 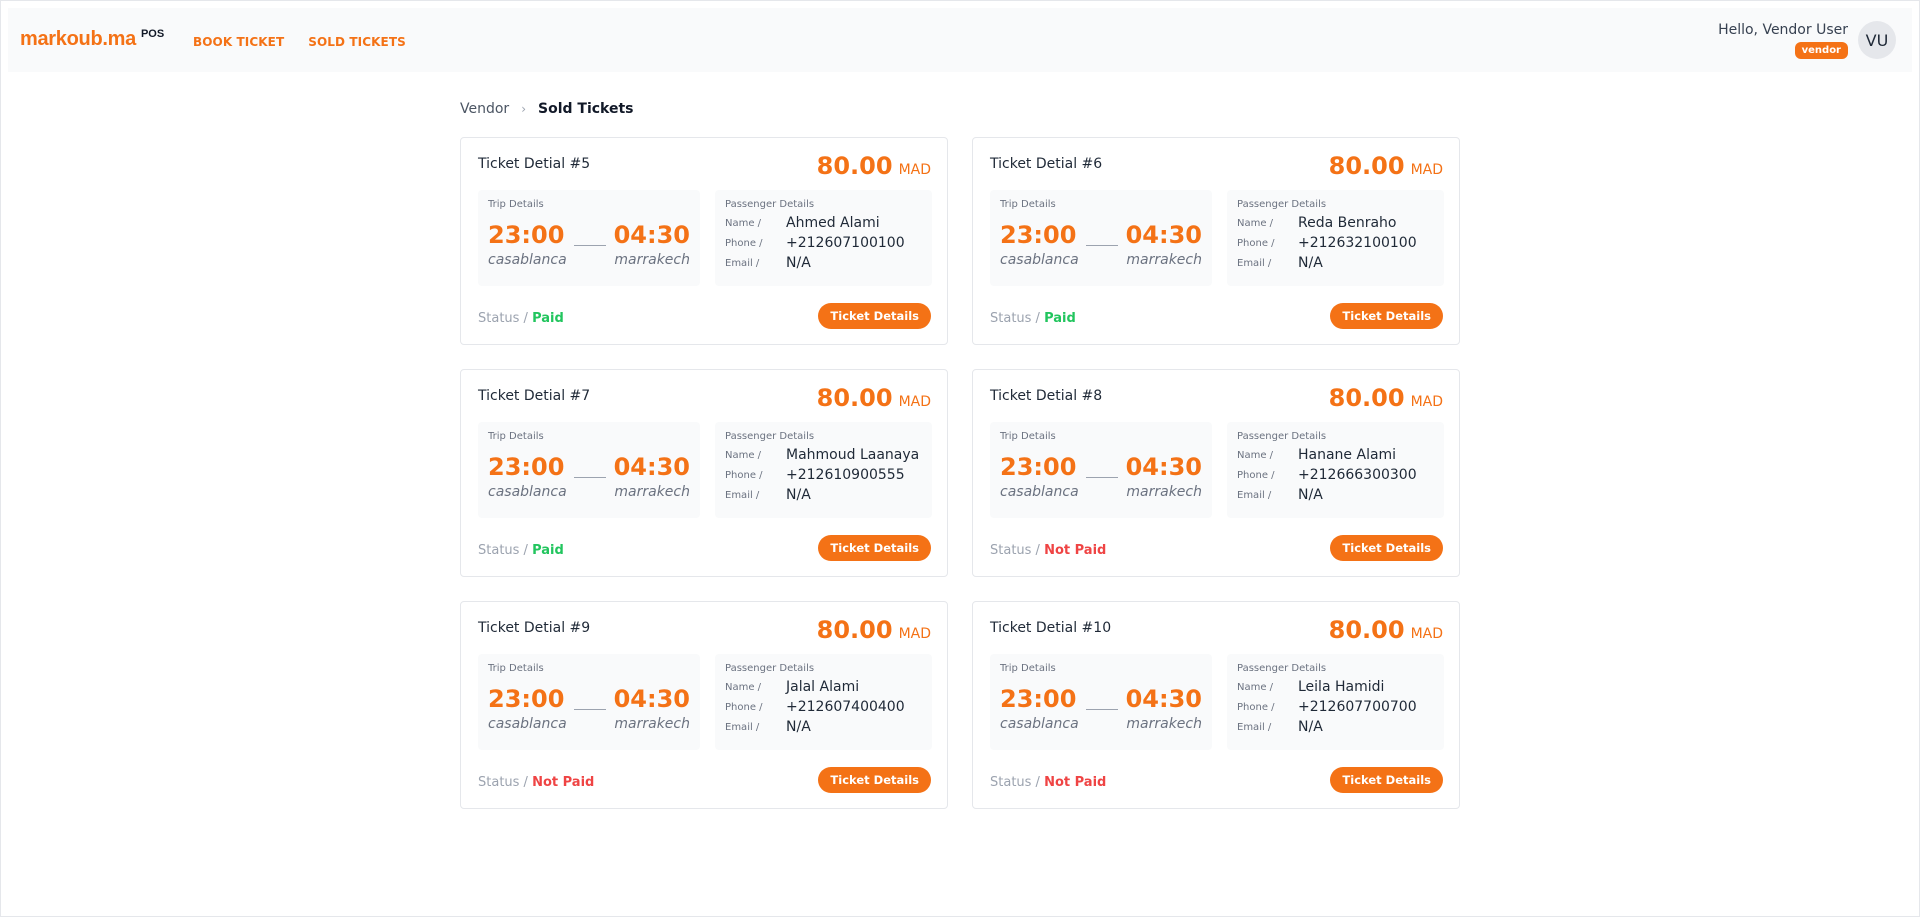 What do you see at coordinates (534, 396) in the screenshot?
I see `ticket-title: Ticket Detial #7` at bounding box center [534, 396].